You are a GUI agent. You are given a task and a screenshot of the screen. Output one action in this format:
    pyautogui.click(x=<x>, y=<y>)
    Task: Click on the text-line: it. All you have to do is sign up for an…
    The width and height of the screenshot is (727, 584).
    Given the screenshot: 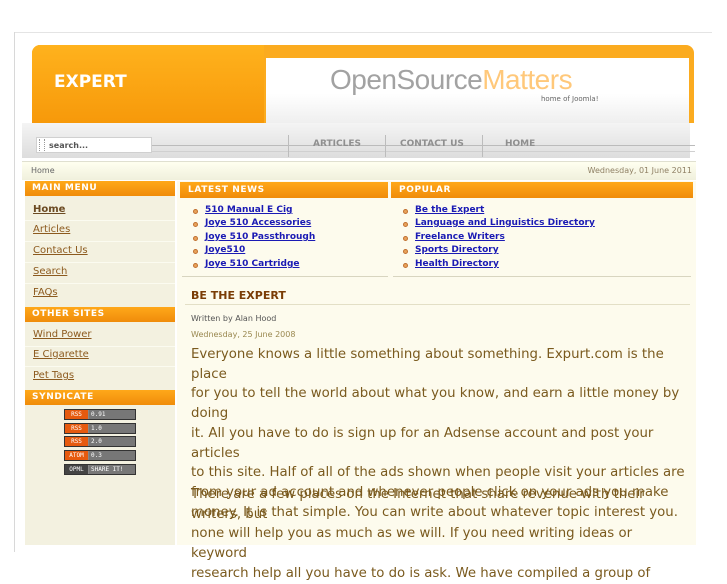 What is the action you would take?
    pyautogui.click(x=422, y=443)
    